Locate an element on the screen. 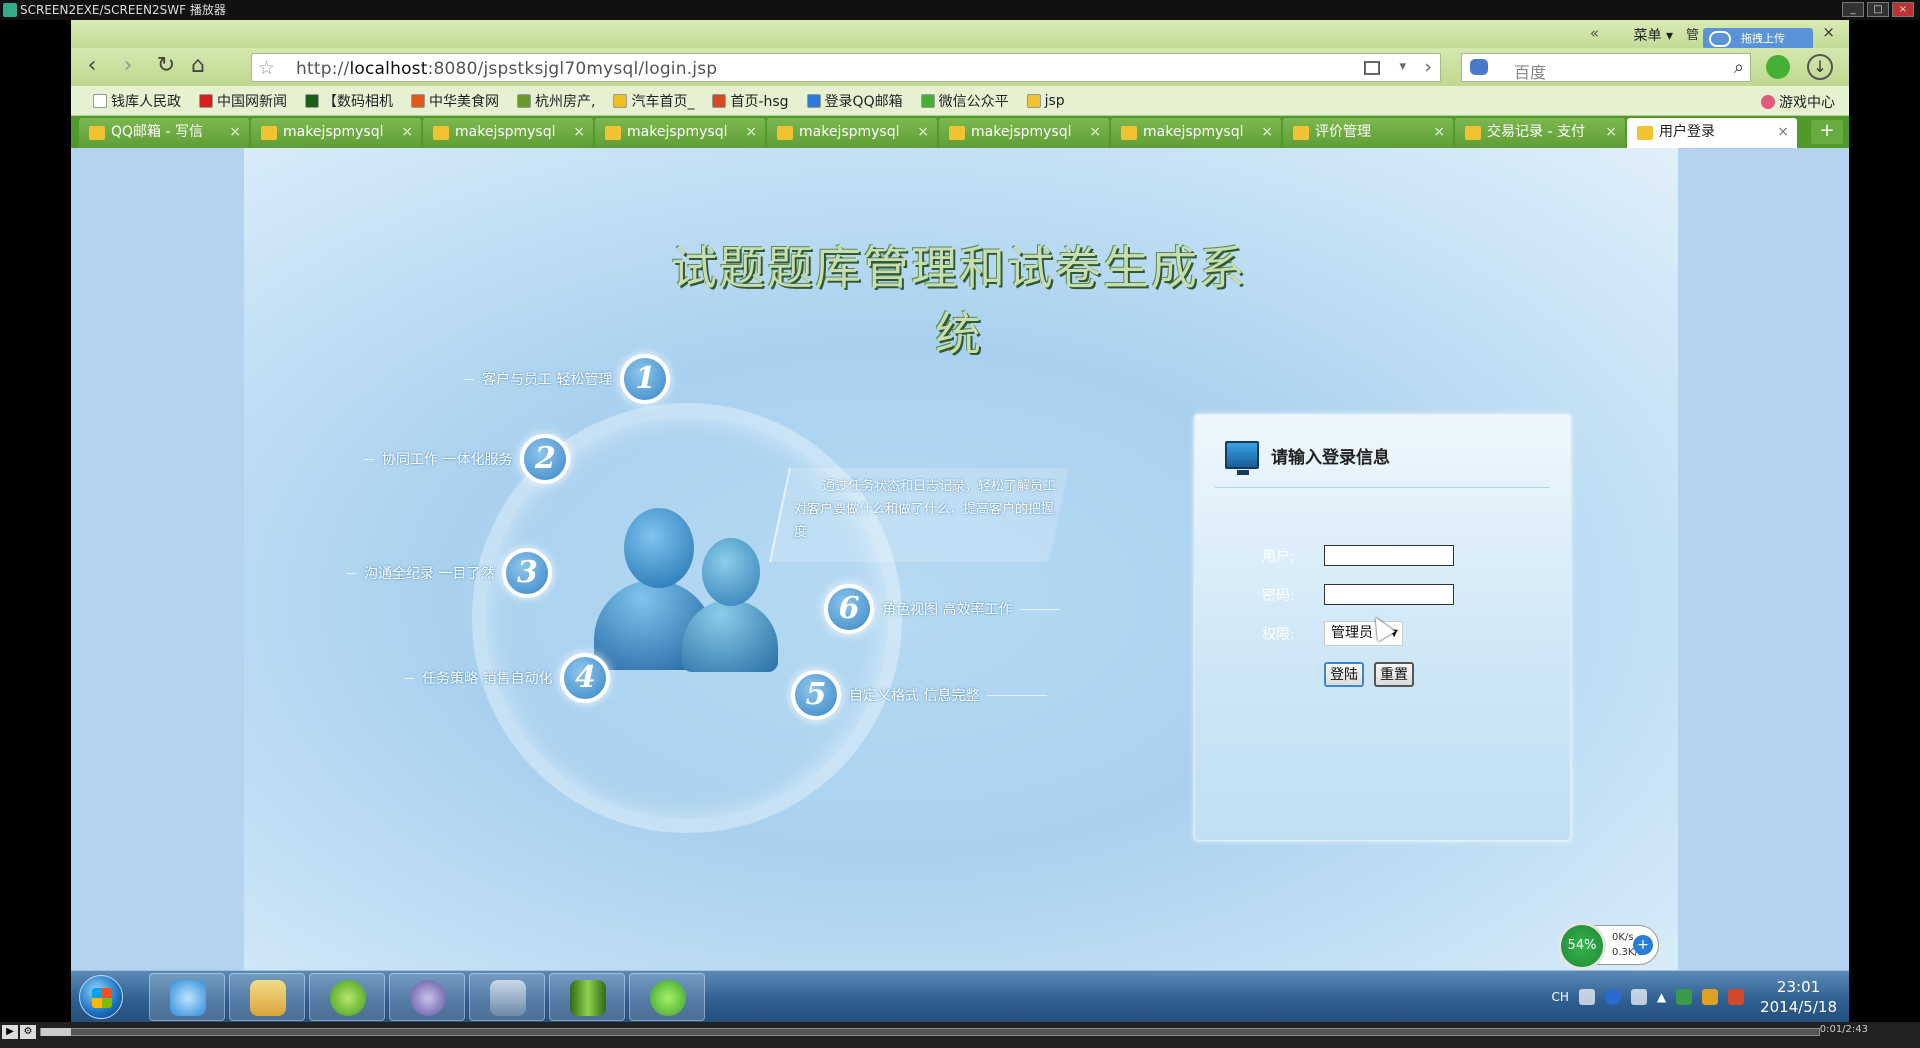  search-icon: ⌕ is located at coordinates (1739, 67).